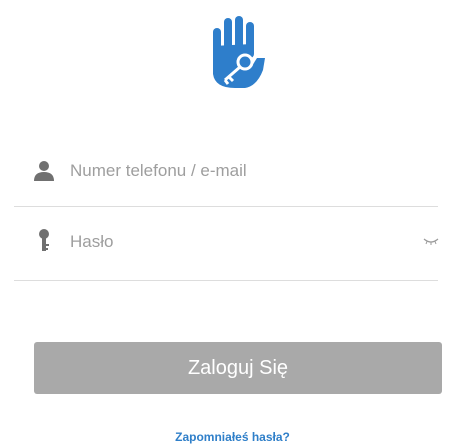 The image size is (465, 447). I want to click on user-icon, so click(44, 171).